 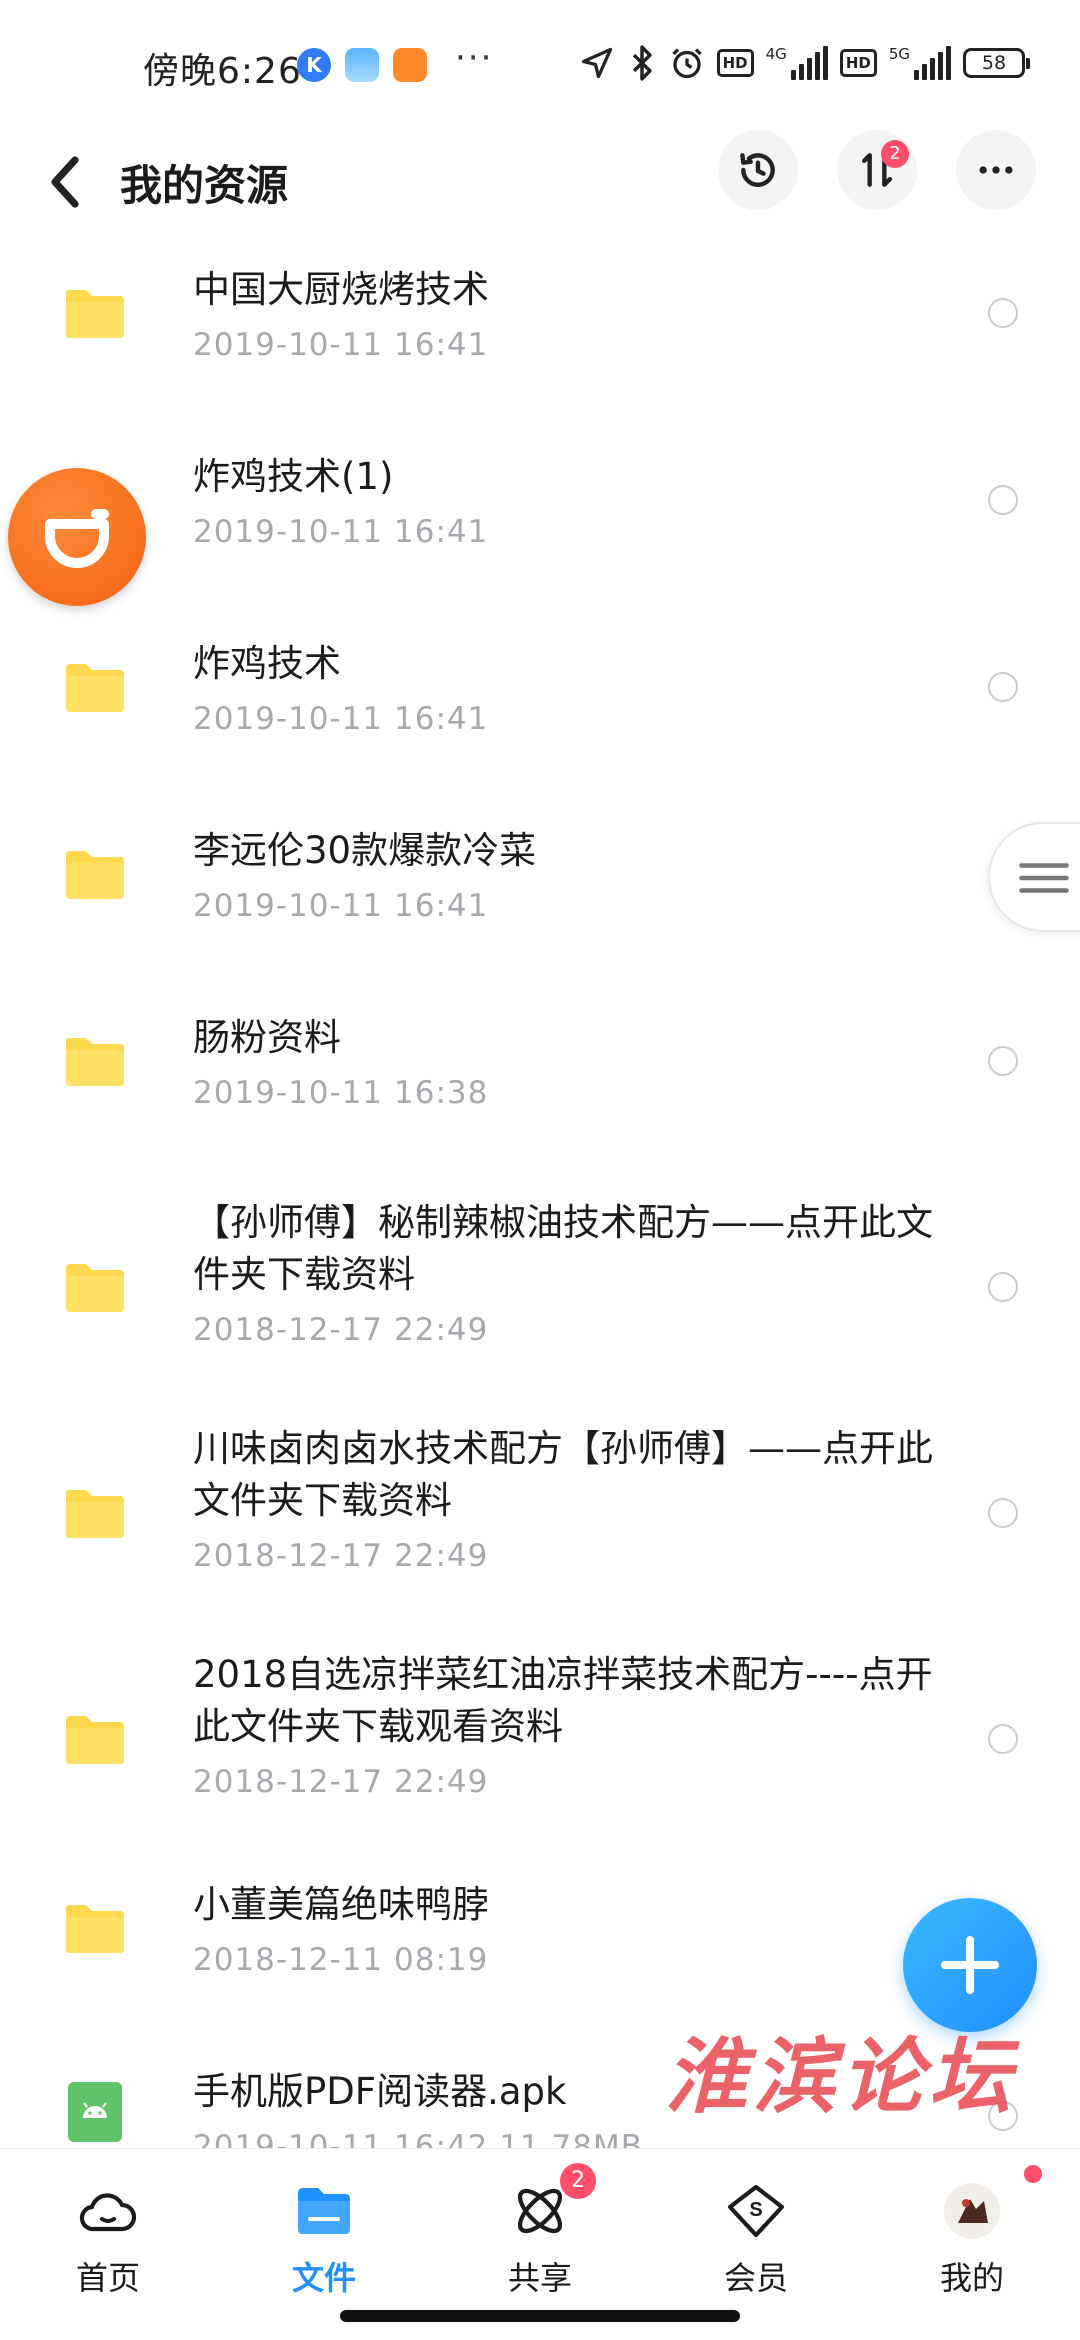 I want to click on nav-label: 我的, so click(x=971, y=2278).